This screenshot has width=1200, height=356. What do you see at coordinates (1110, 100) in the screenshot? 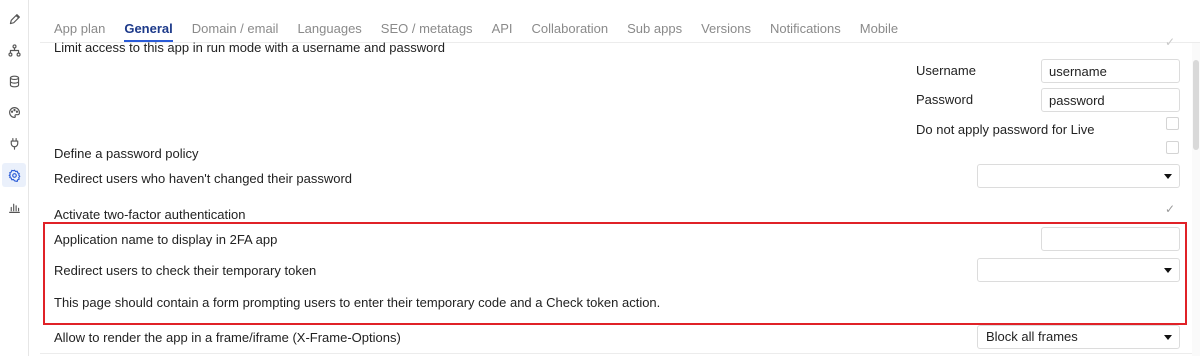
I see `password-input` at bounding box center [1110, 100].